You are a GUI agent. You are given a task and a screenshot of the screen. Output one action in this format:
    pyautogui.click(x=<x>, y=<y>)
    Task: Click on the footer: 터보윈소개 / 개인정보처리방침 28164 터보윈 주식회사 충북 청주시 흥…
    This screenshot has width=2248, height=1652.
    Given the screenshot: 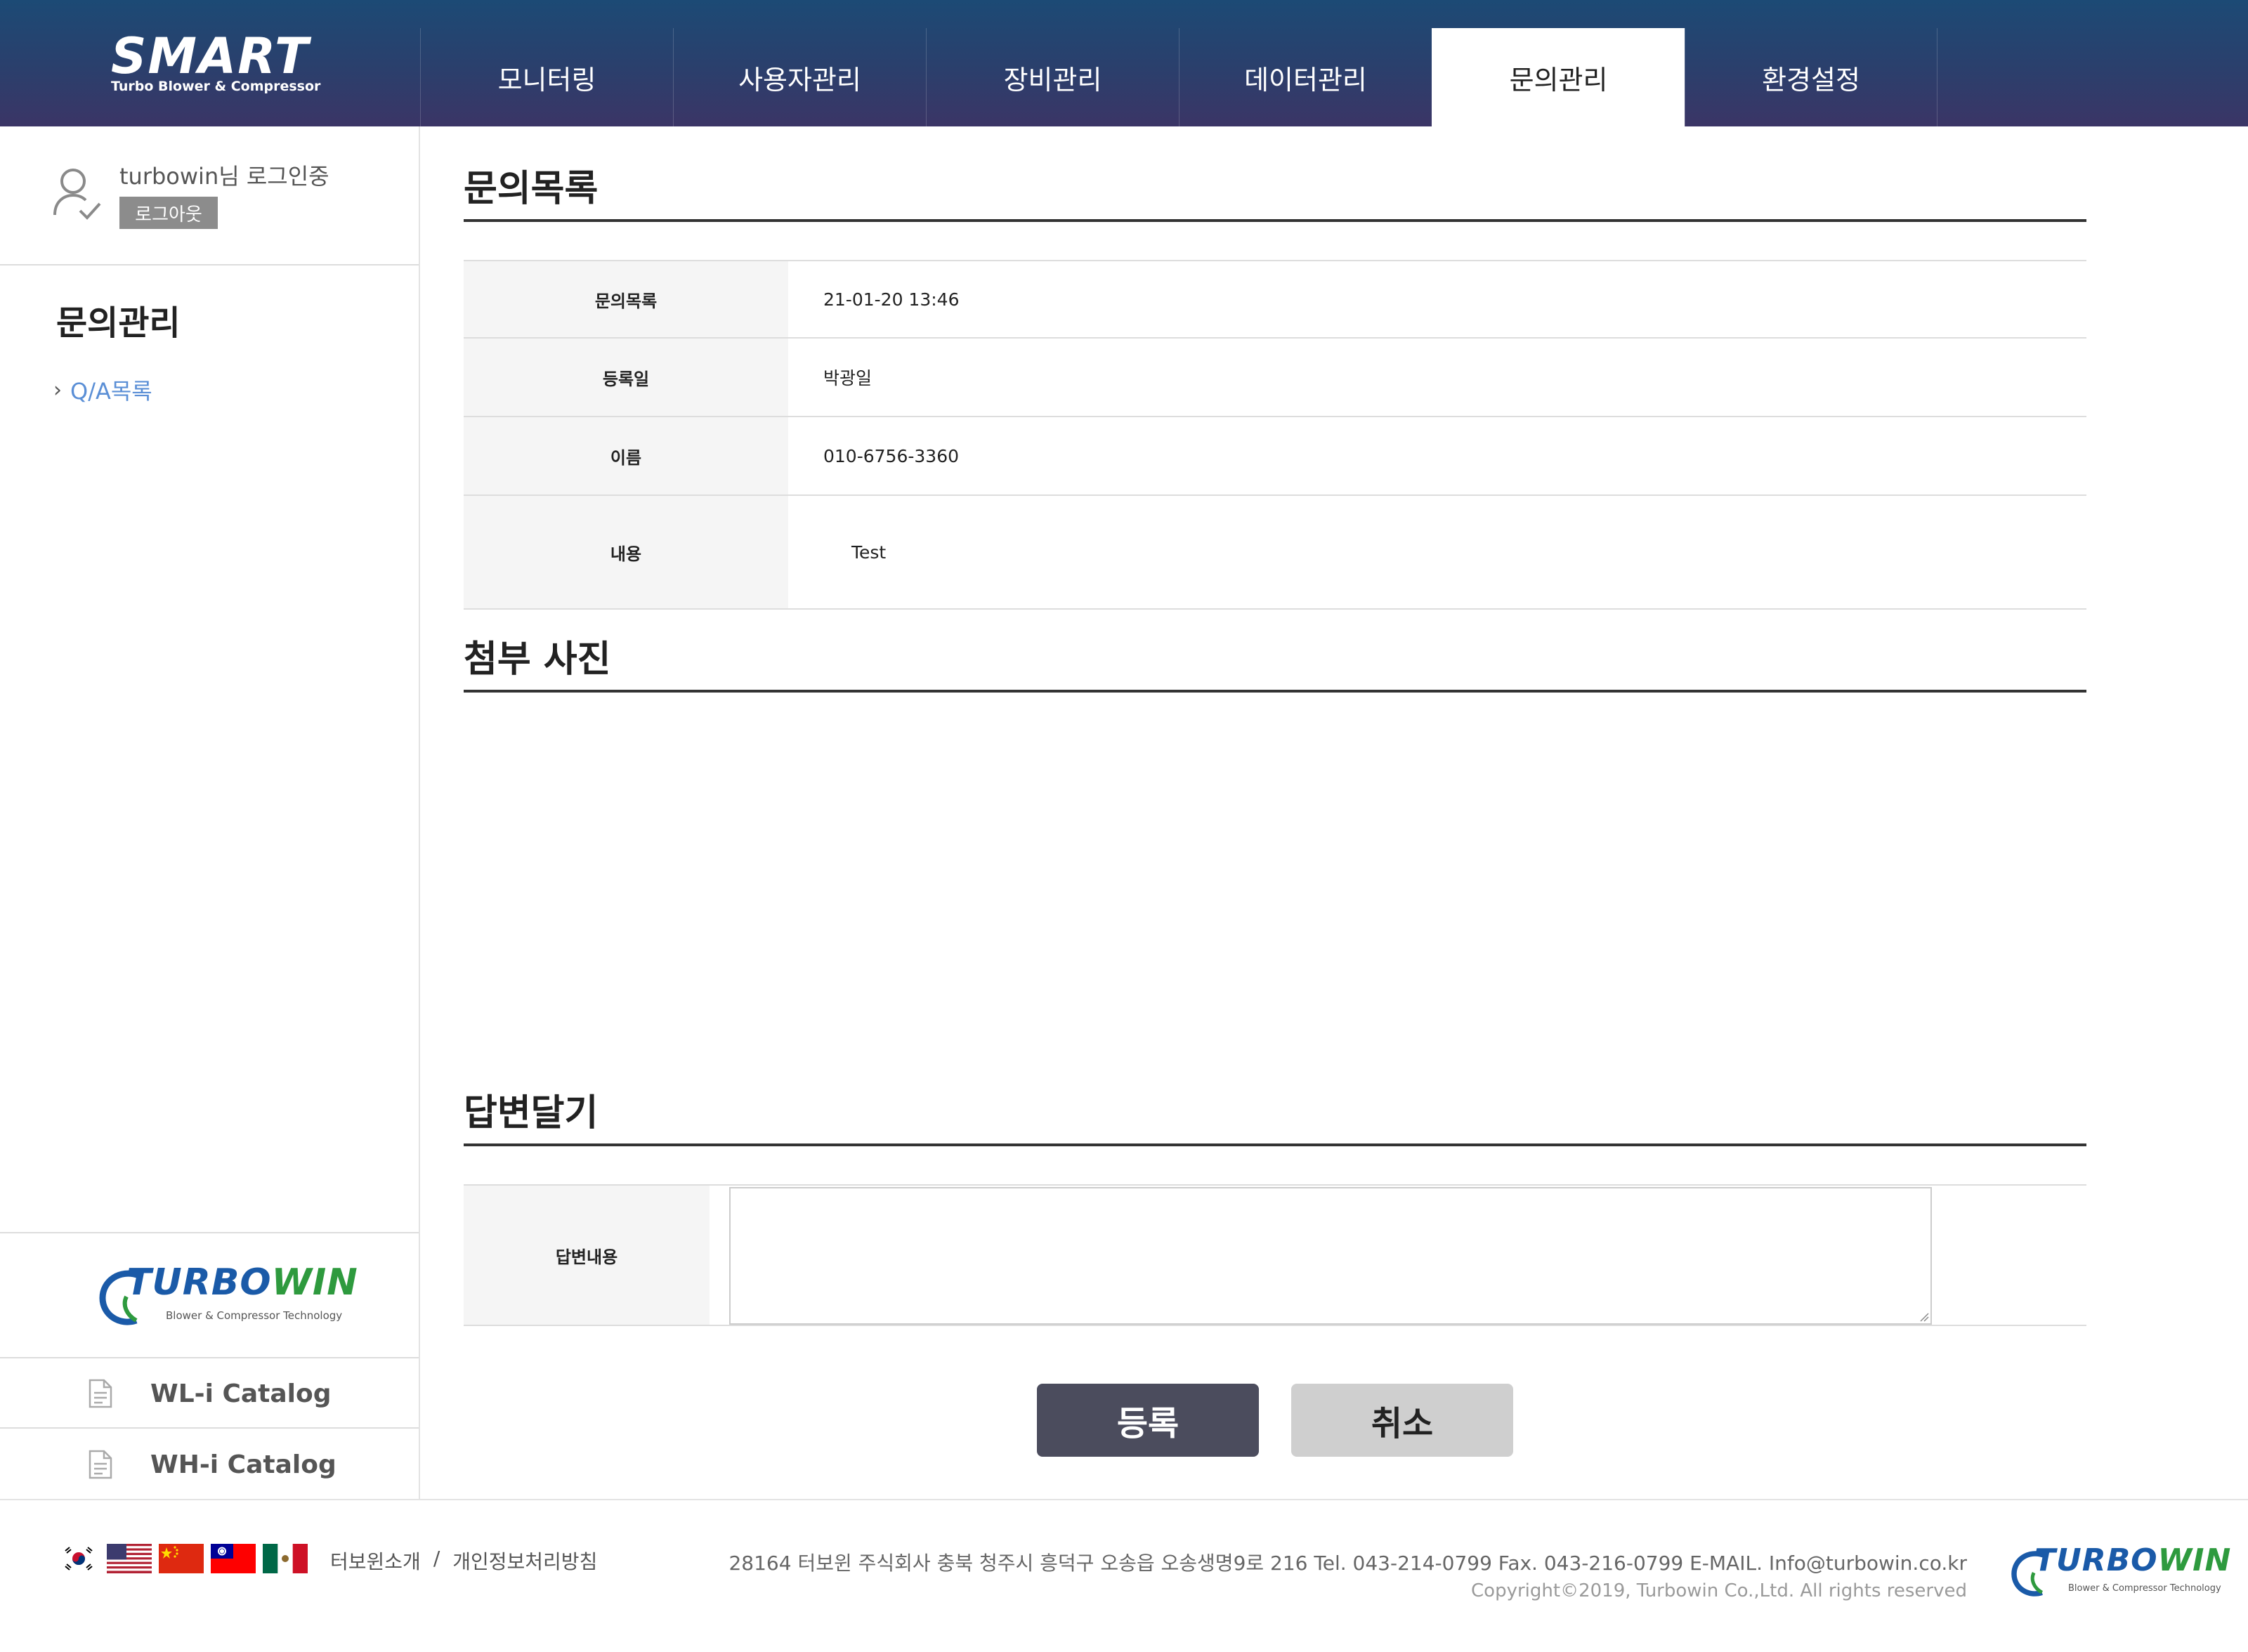 What is the action you would take?
    pyautogui.click(x=1124, y=1575)
    